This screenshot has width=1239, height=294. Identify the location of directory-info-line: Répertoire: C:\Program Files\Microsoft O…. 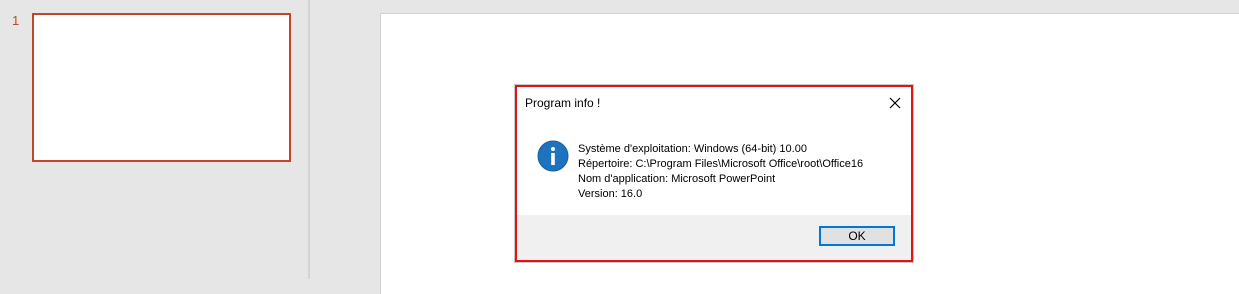
(721, 164).